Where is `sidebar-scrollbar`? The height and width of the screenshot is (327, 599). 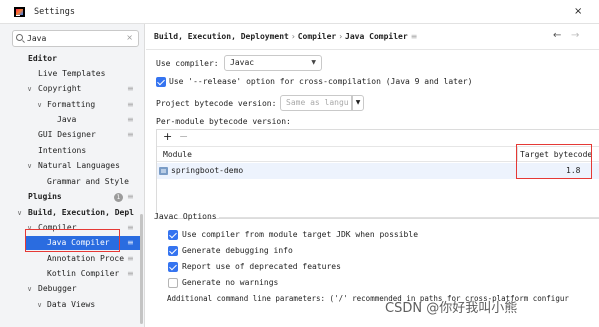 sidebar-scrollbar is located at coordinates (141, 269).